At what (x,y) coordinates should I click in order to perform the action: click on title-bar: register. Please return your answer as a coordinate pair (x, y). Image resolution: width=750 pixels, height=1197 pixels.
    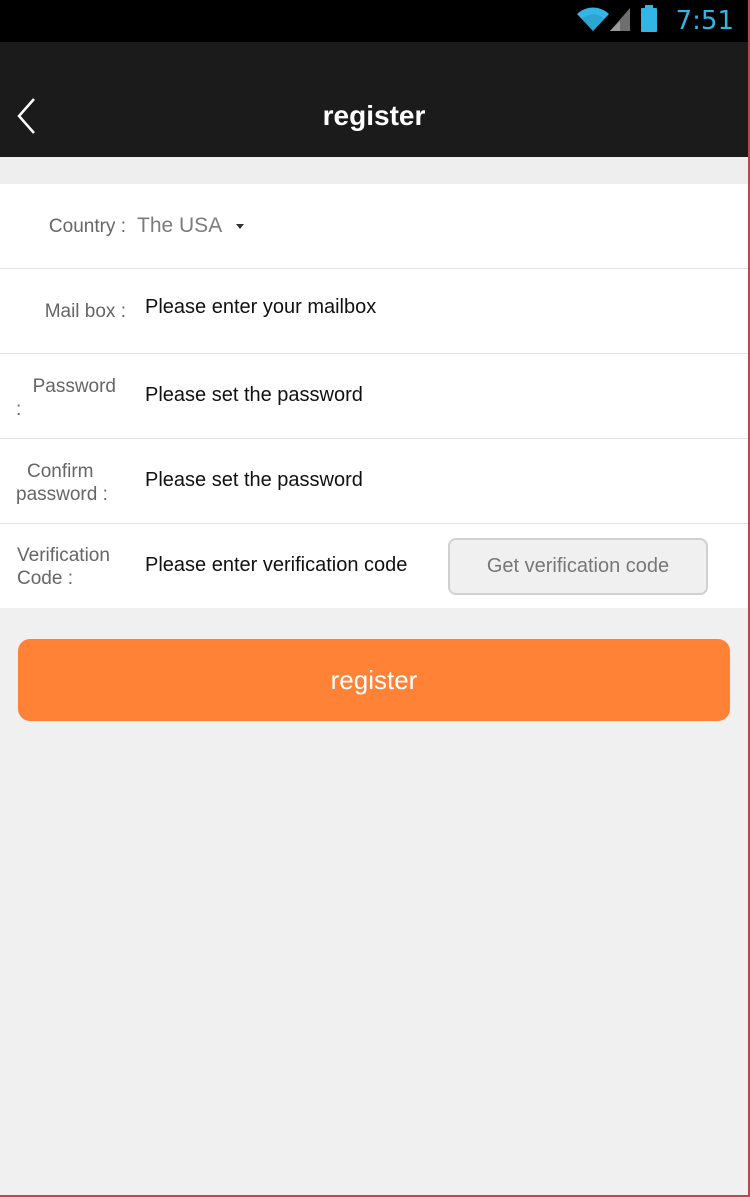
    Looking at the image, I should click on (374, 99).